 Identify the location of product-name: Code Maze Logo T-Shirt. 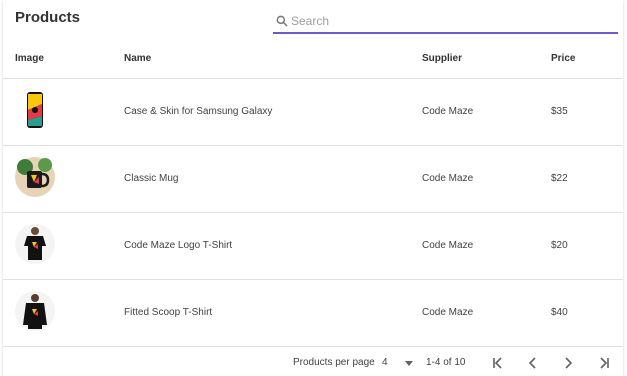
(178, 245).